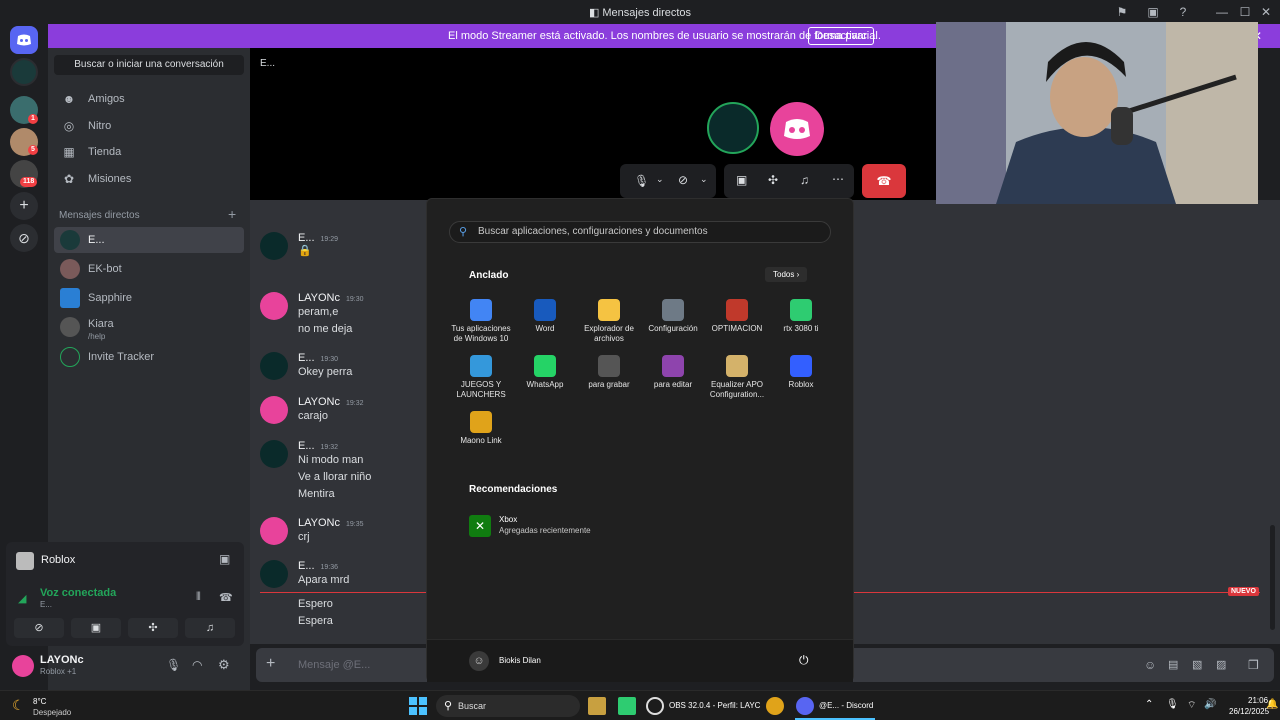 The height and width of the screenshot is (720, 1280). What do you see at coordinates (224, 665) in the screenshot?
I see `settings-gear-icon: ⚙` at bounding box center [224, 665].